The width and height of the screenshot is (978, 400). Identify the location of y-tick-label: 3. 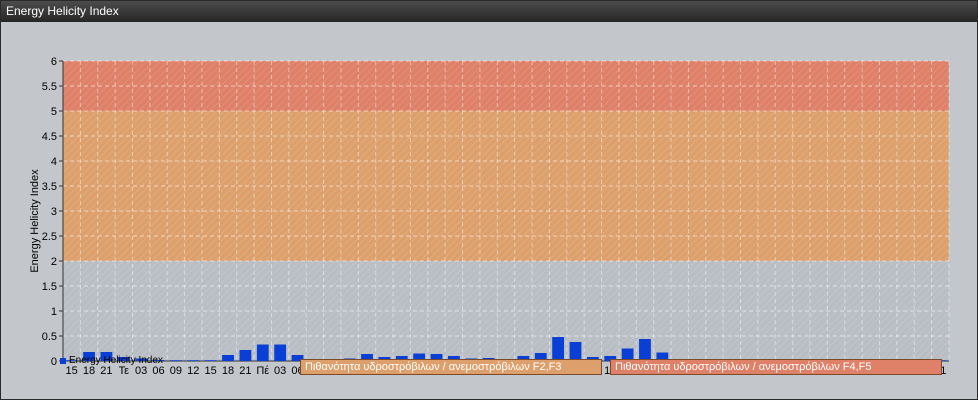
(54, 212).